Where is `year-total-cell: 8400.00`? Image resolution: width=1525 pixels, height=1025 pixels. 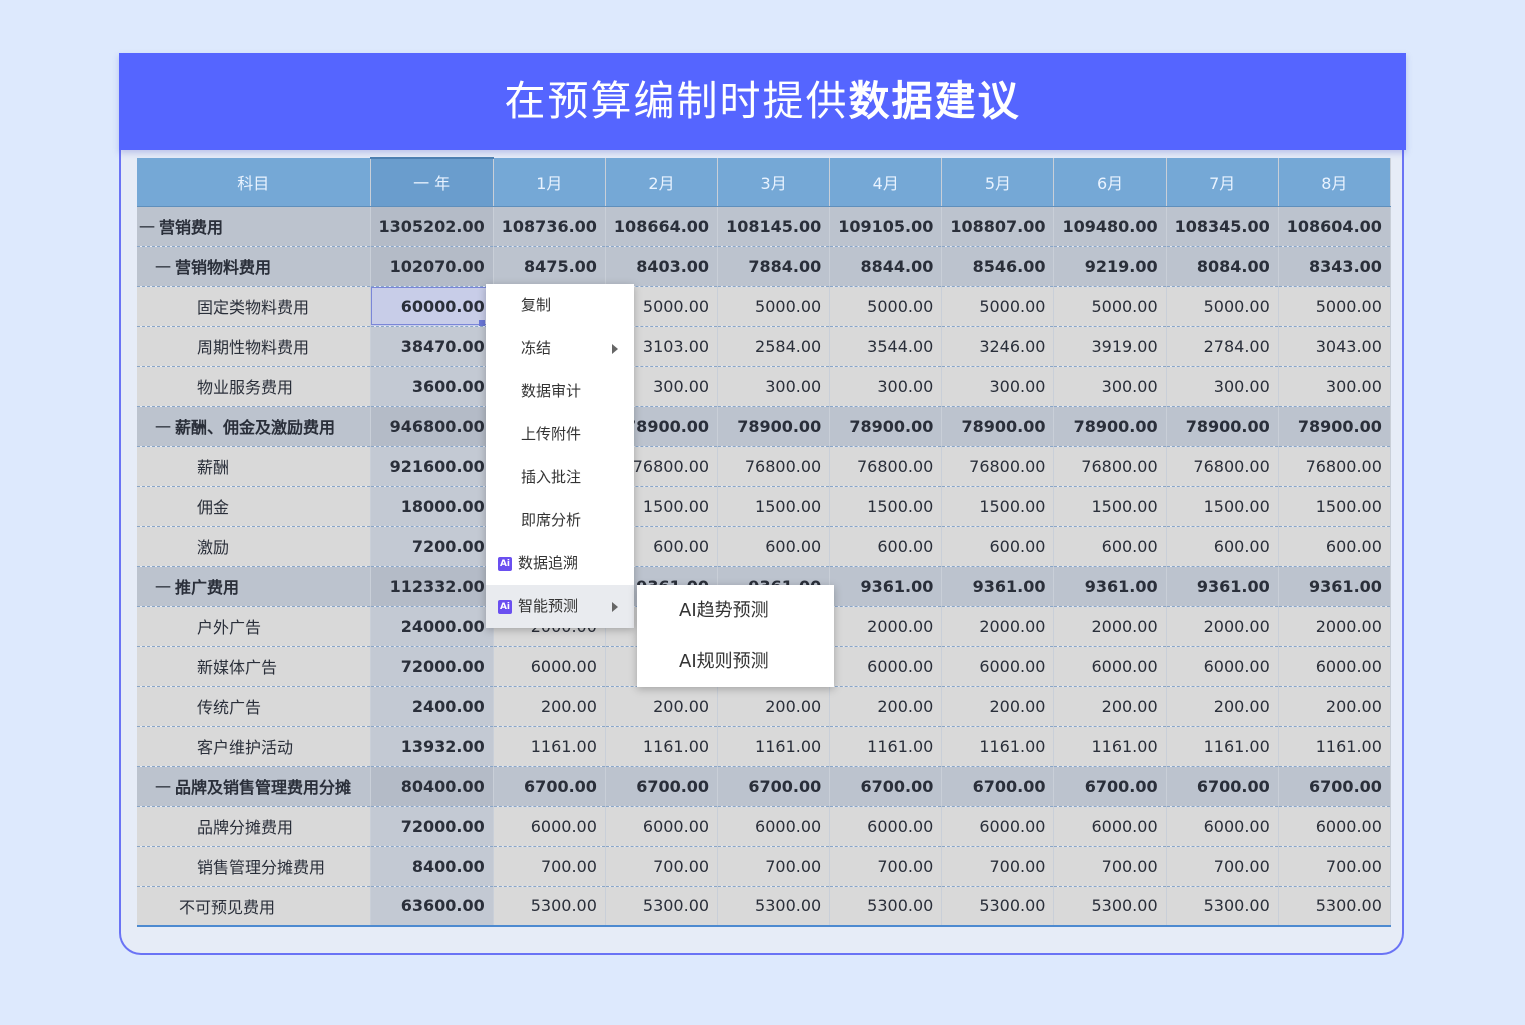 year-total-cell: 8400.00 is located at coordinates (432, 866).